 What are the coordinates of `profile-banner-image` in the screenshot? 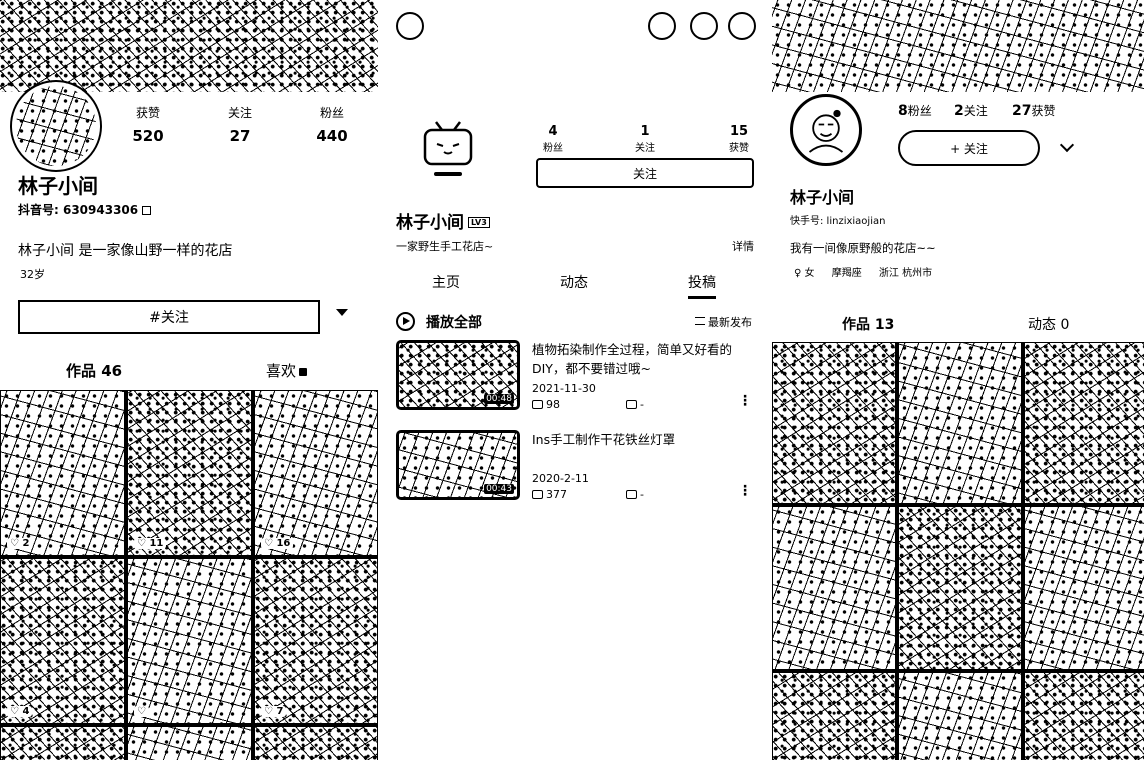 It's located at (189, 46).